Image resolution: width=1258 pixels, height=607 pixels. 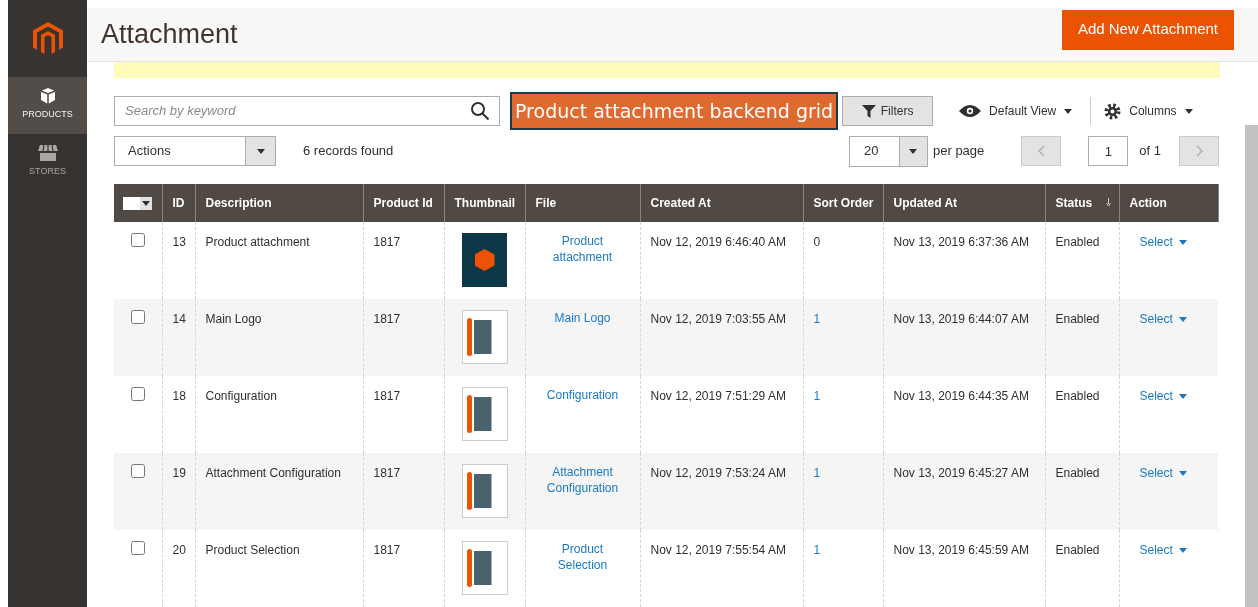 What do you see at coordinates (1148, 111) in the screenshot?
I see `columns-menu: Columns` at bounding box center [1148, 111].